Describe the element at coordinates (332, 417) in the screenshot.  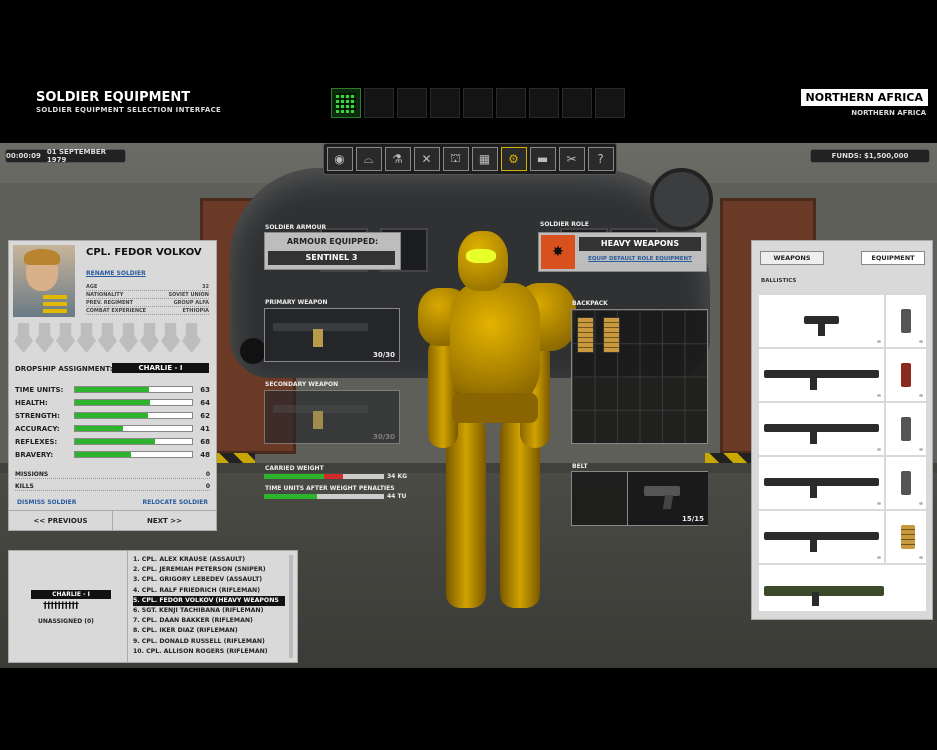
I see `secondary-weapon-slot: 30/30` at that location.